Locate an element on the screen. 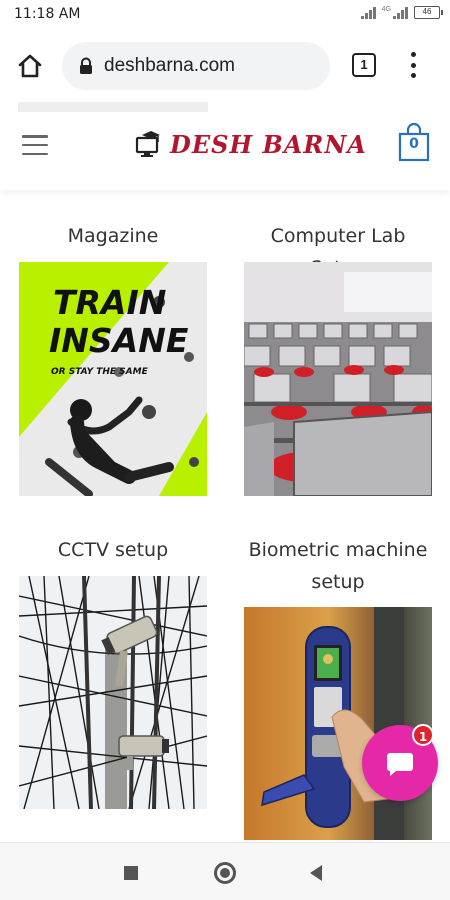  magazine-cover-art: TRAIN INSANE OR STAY THE SAME is located at coordinates (113, 379).